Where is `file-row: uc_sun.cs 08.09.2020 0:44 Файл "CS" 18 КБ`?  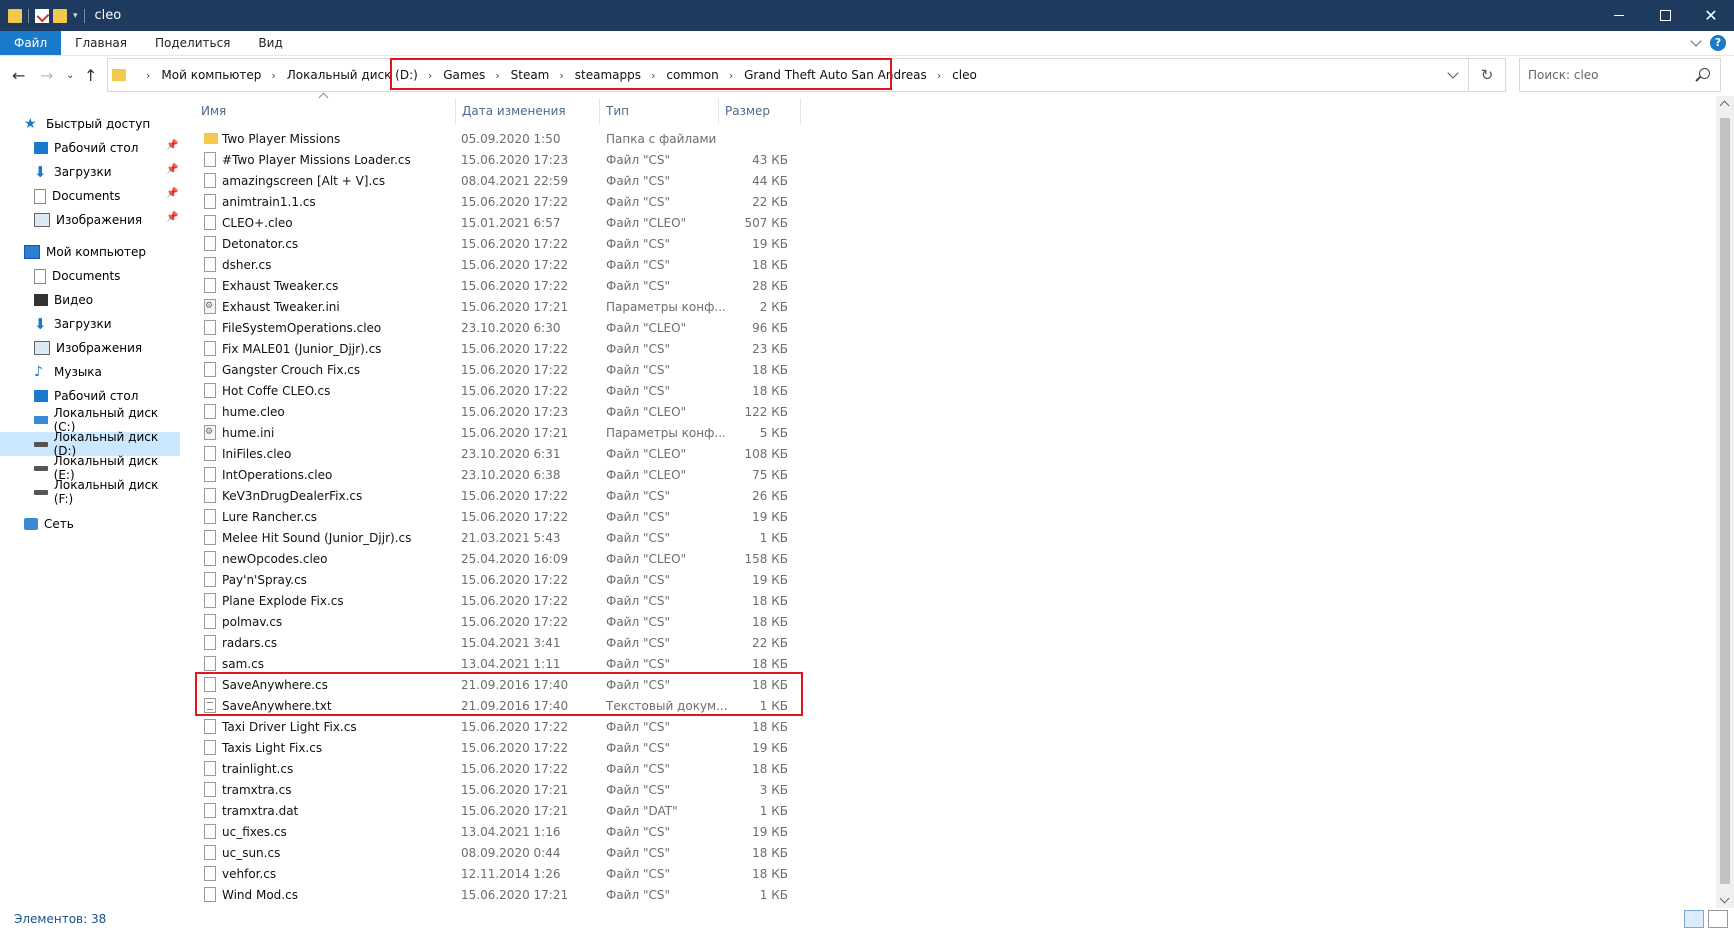 file-row: uc_sun.cs 08.09.2020 0:44 Файл "CS" 18 КБ is located at coordinates (496, 852).